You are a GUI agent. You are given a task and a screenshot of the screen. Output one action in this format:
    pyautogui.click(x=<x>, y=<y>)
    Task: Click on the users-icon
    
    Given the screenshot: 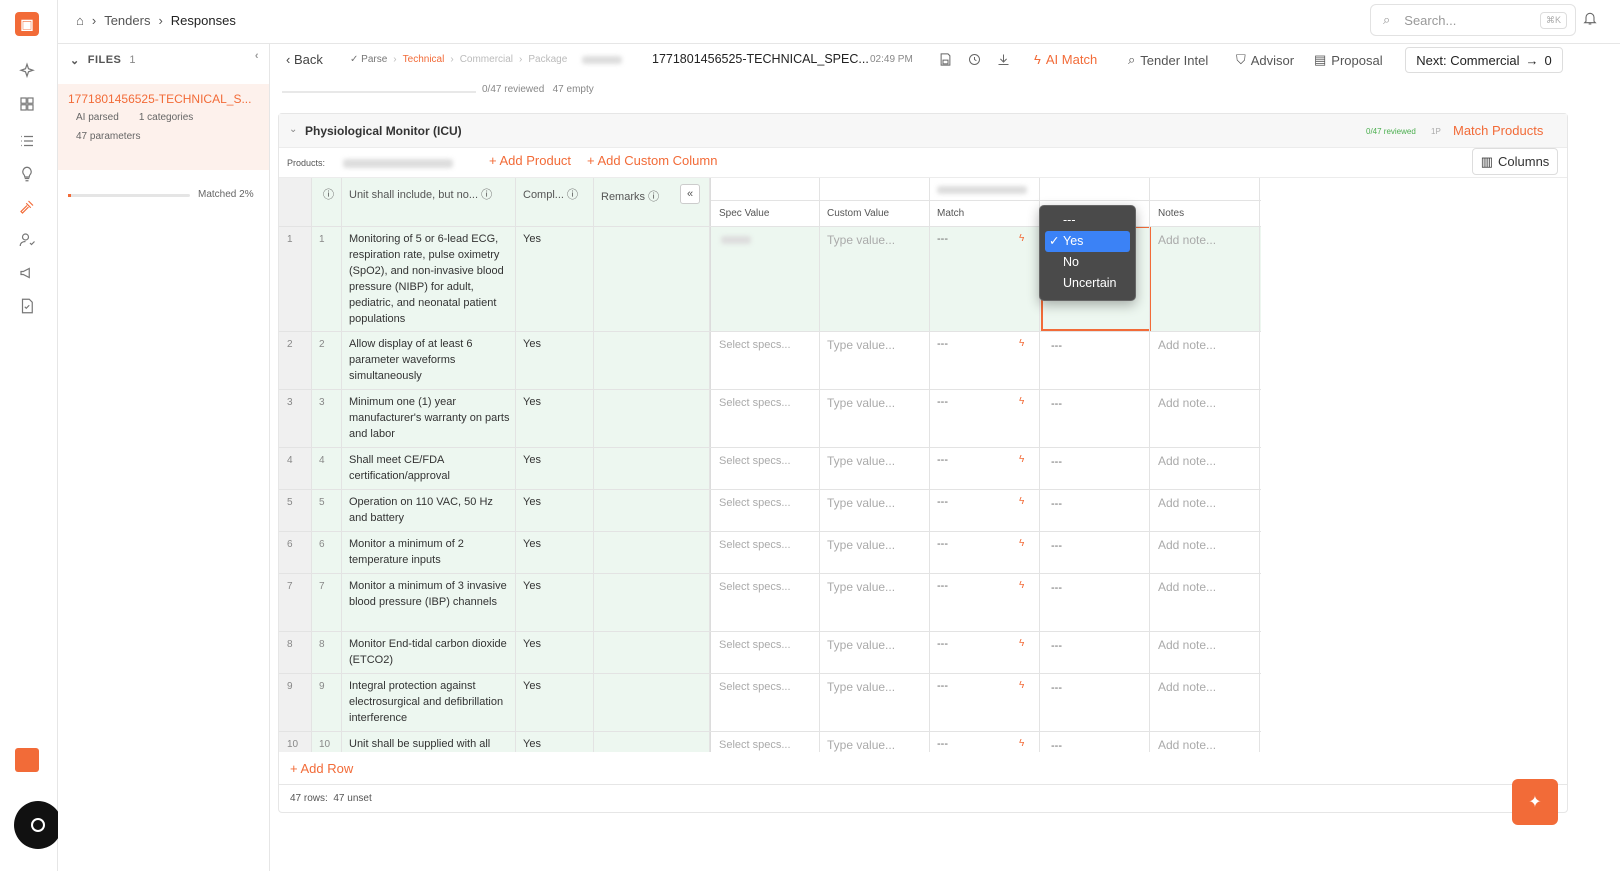 What is the action you would take?
    pyautogui.click(x=27, y=240)
    